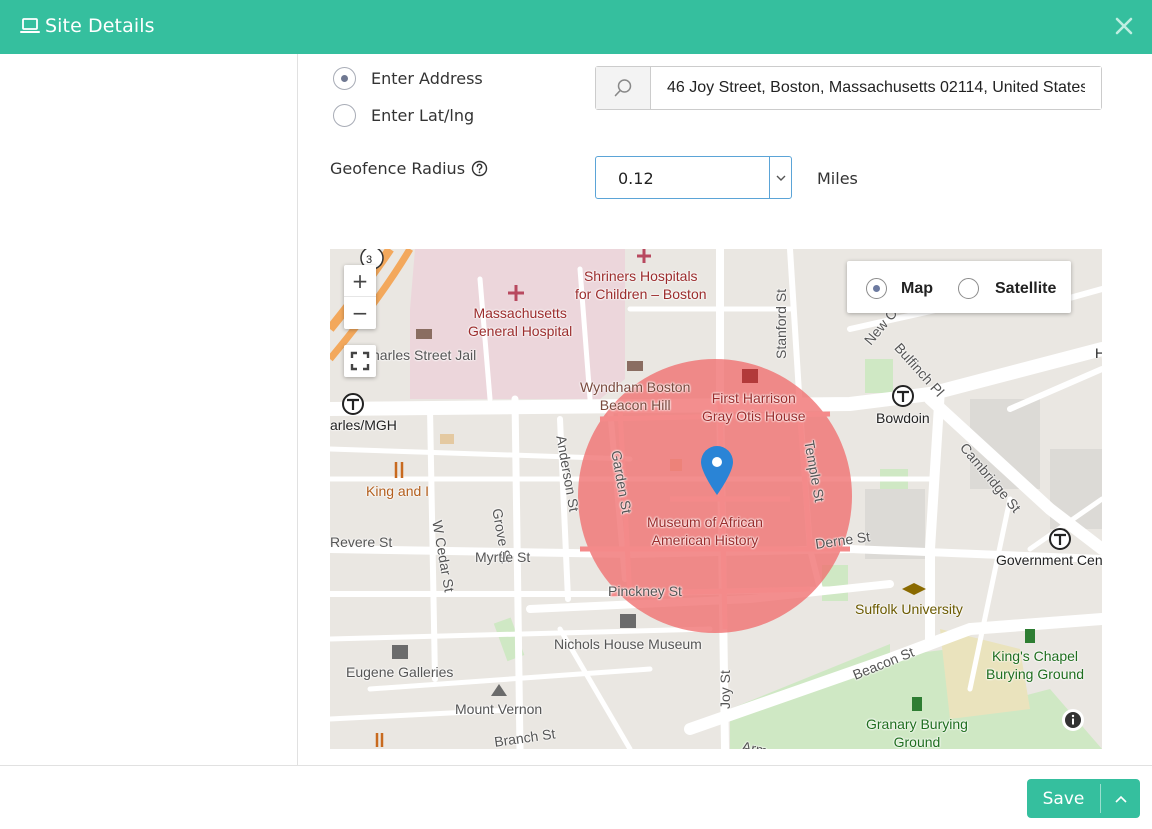  What do you see at coordinates (576, 797) in the screenshot?
I see `dialog-footer` at bounding box center [576, 797].